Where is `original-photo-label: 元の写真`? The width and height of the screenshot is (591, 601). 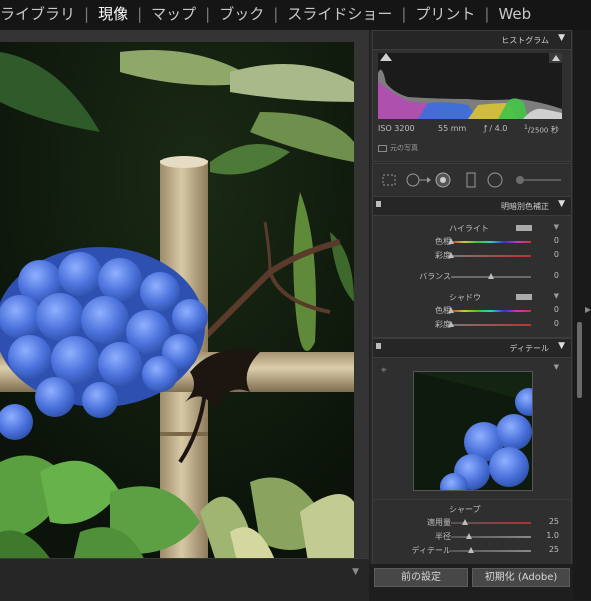 original-photo-label: 元の写真 is located at coordinates (404, 148).